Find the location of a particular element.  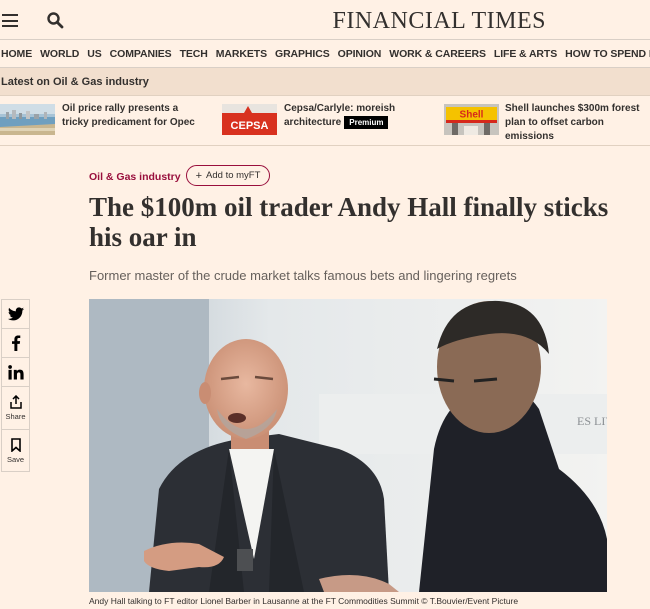

facebook-icon is located at coordinates (15, 343).